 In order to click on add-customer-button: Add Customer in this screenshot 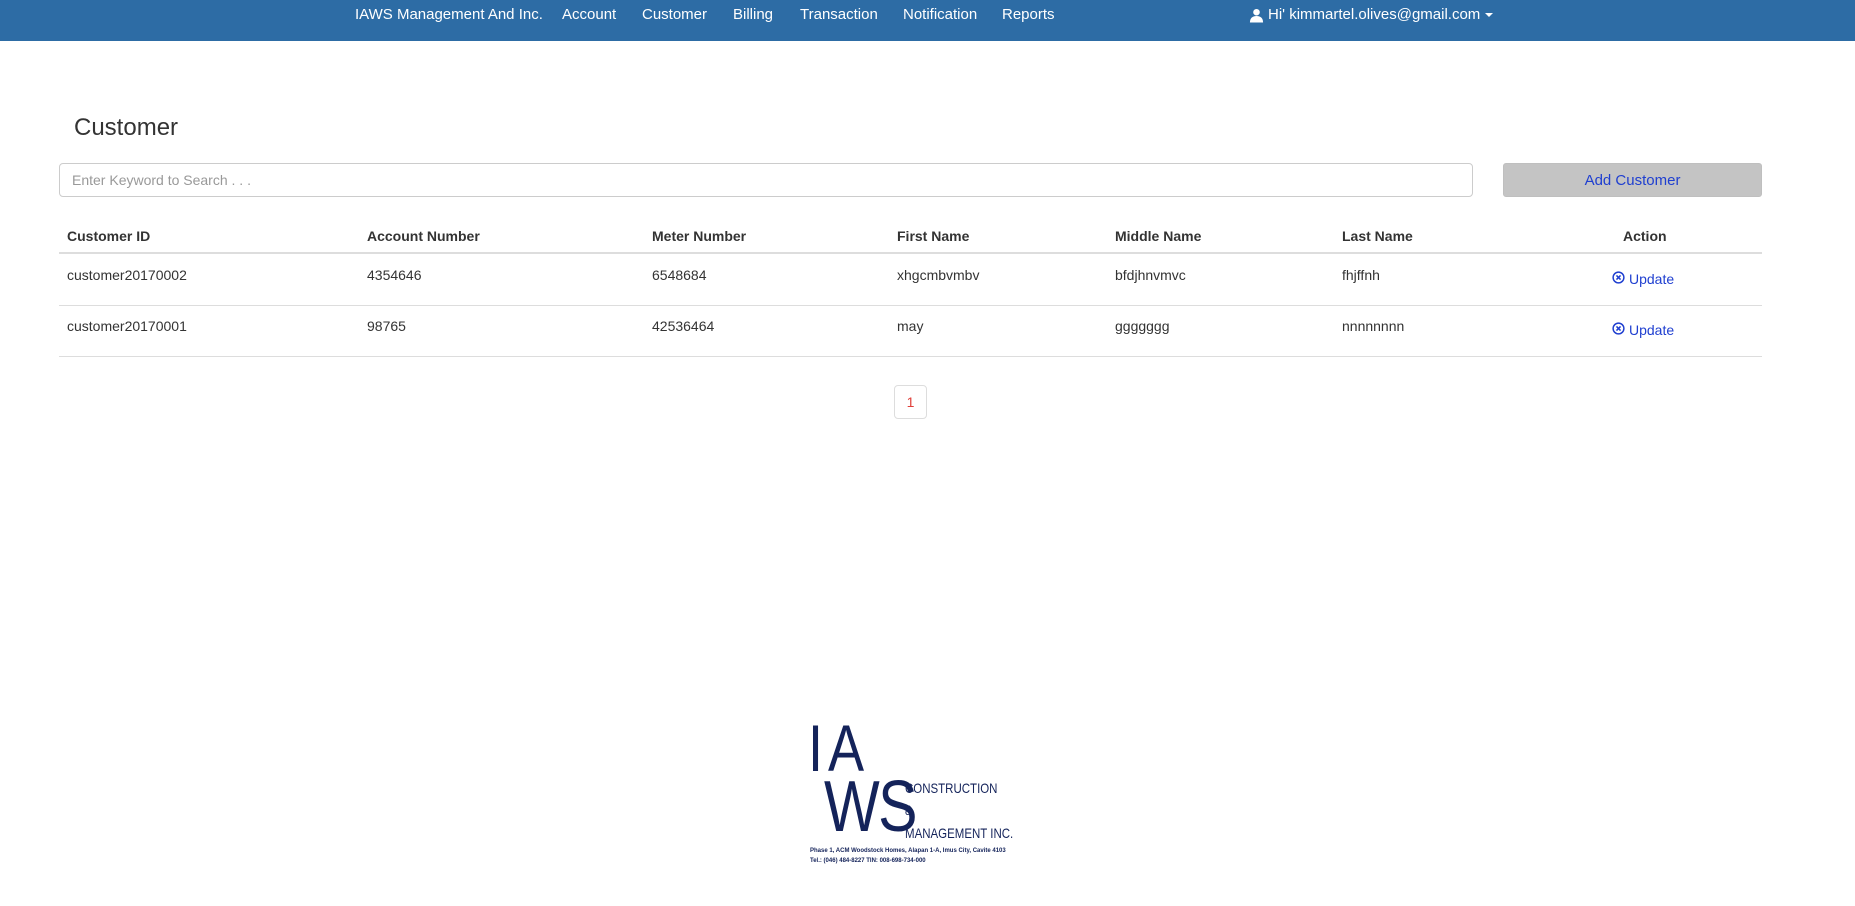, I will do `click(1632, 180)`.